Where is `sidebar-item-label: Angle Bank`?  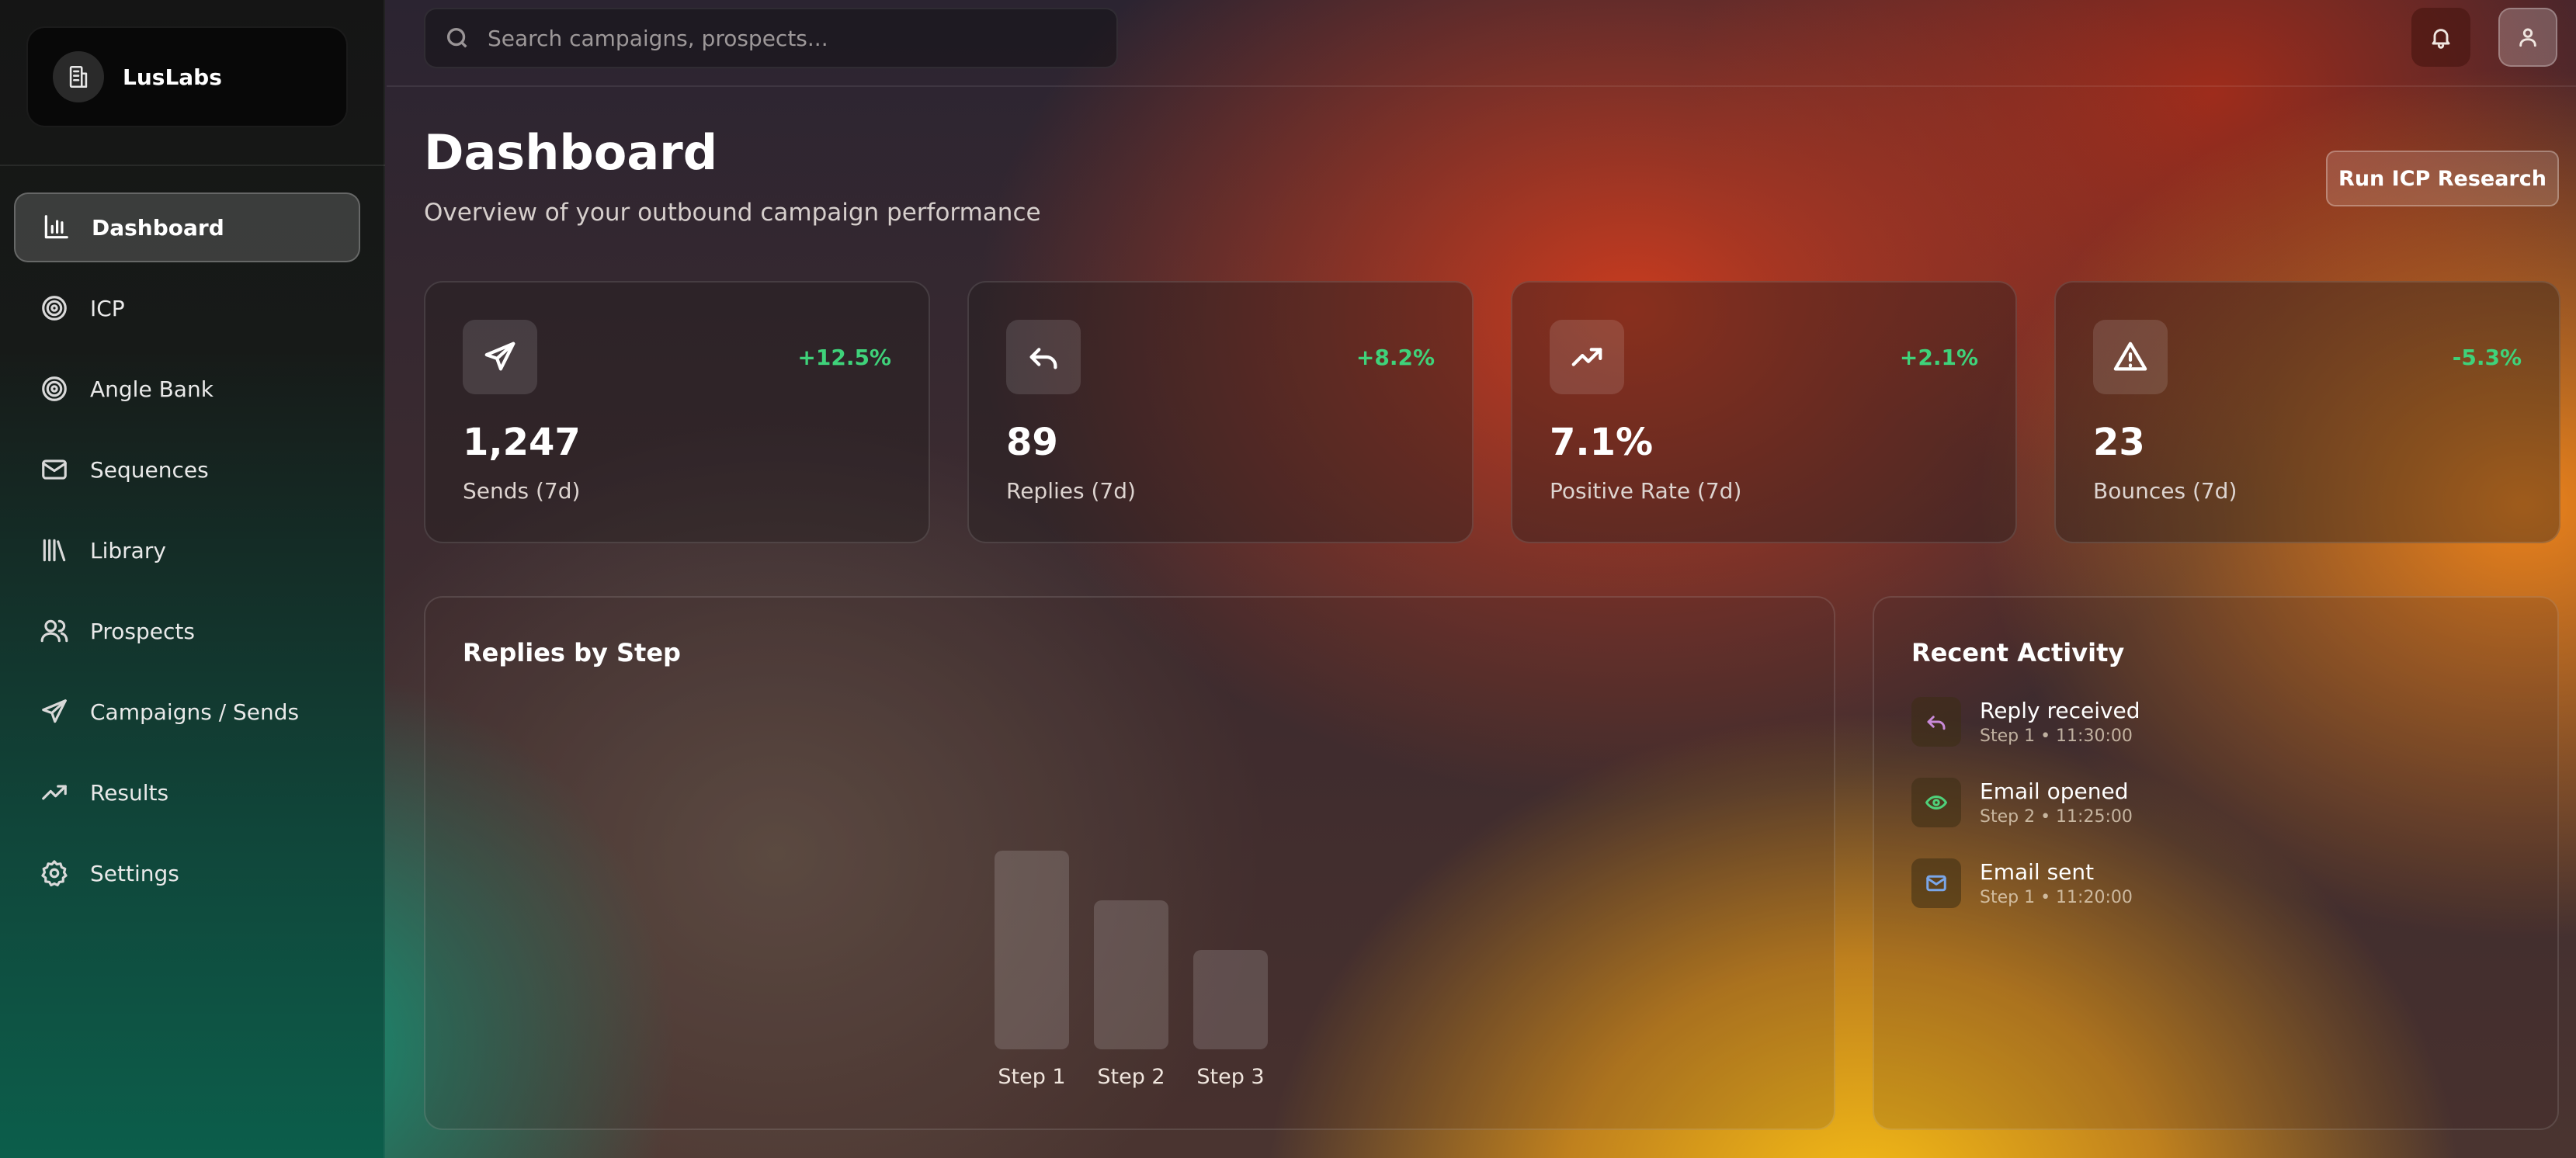 sidebar-item-label: Angle Bank is located at coordinates (152, 389).